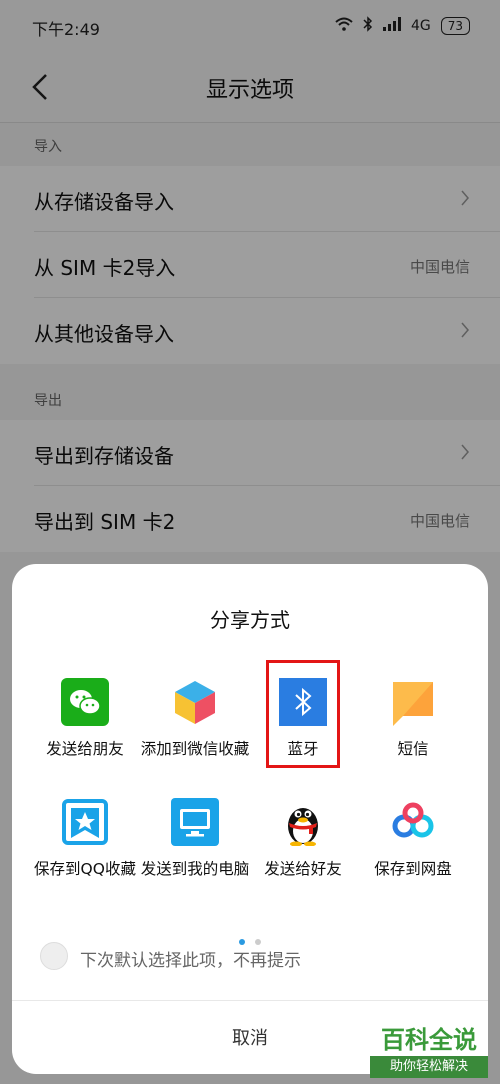 This screenshot has width=500, height=1084. I want to click on qq-favorites-icon, so click(85, 822).